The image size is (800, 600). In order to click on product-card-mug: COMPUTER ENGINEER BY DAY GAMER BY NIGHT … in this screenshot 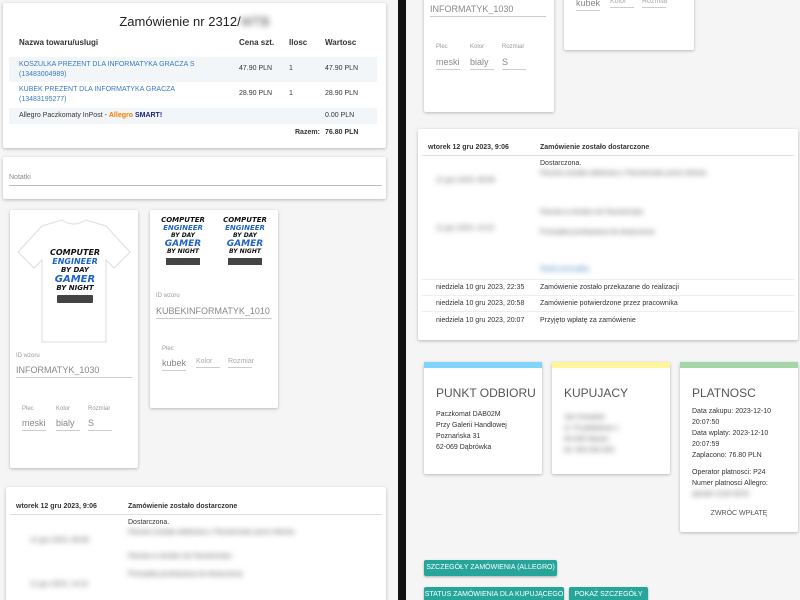, I will do `click(214, 309)`.